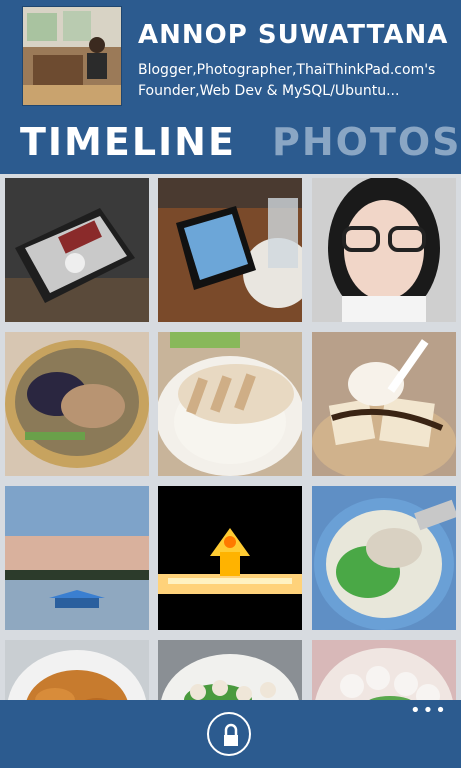 Image resolution: width=461 pixels, height=768 pixels. I want to click on photo-fishballs, so click(384, 670).